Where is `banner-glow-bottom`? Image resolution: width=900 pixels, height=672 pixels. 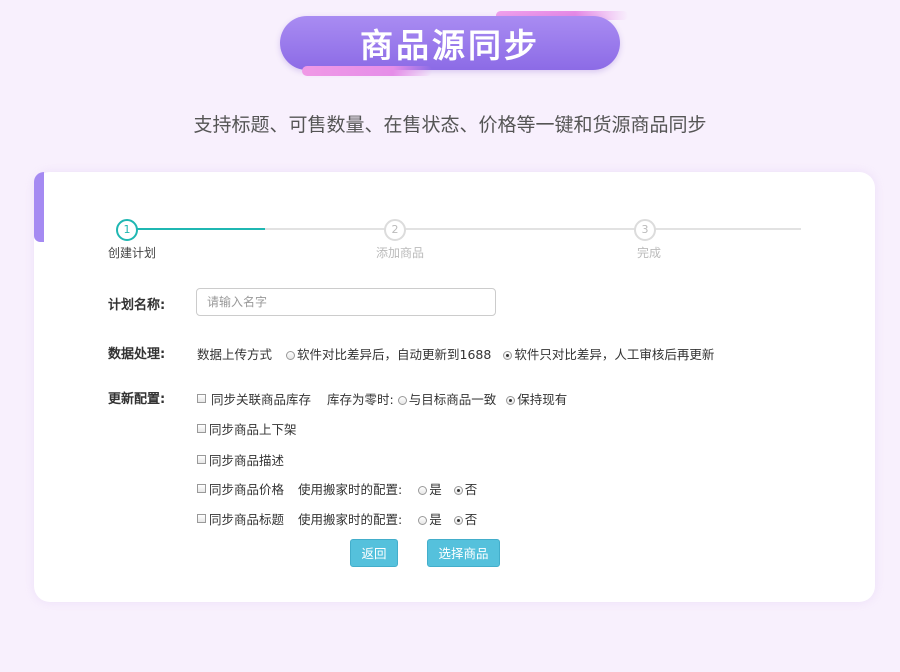 banner-glow-bottom is located at coordinates (367, 71).